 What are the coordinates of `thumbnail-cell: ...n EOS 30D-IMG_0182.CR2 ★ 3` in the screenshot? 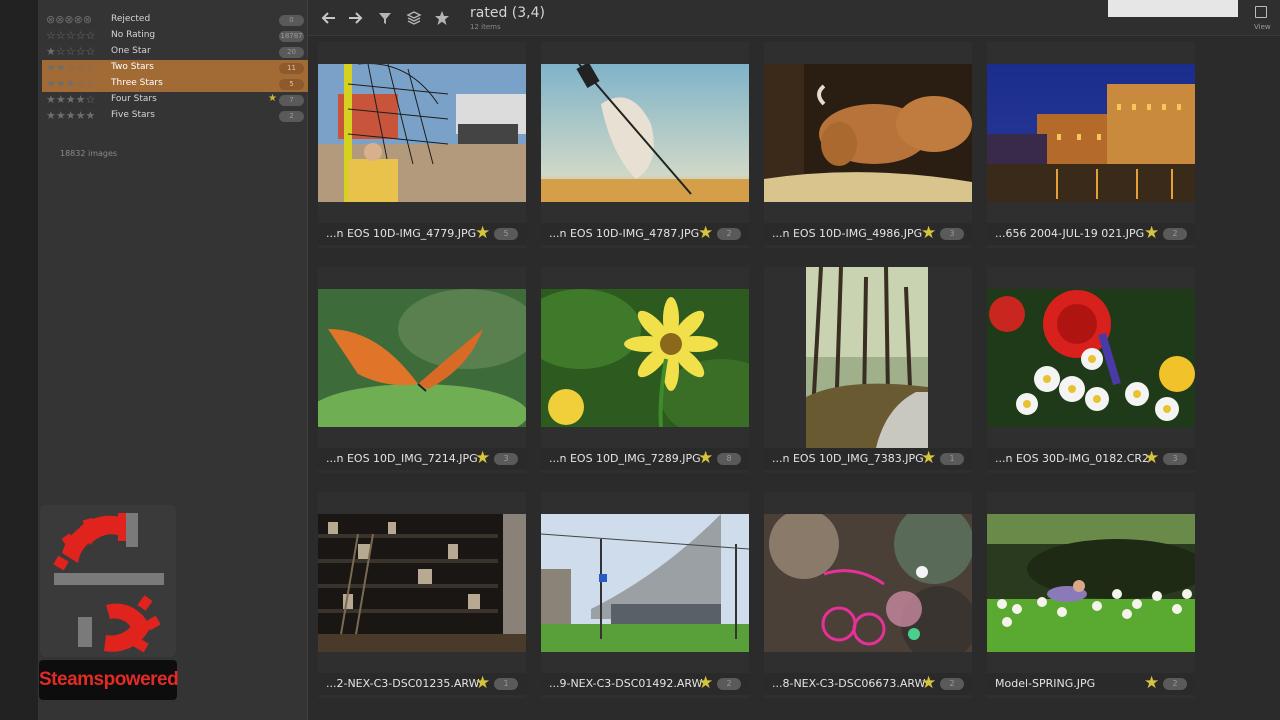 It's located at (1091, 370).